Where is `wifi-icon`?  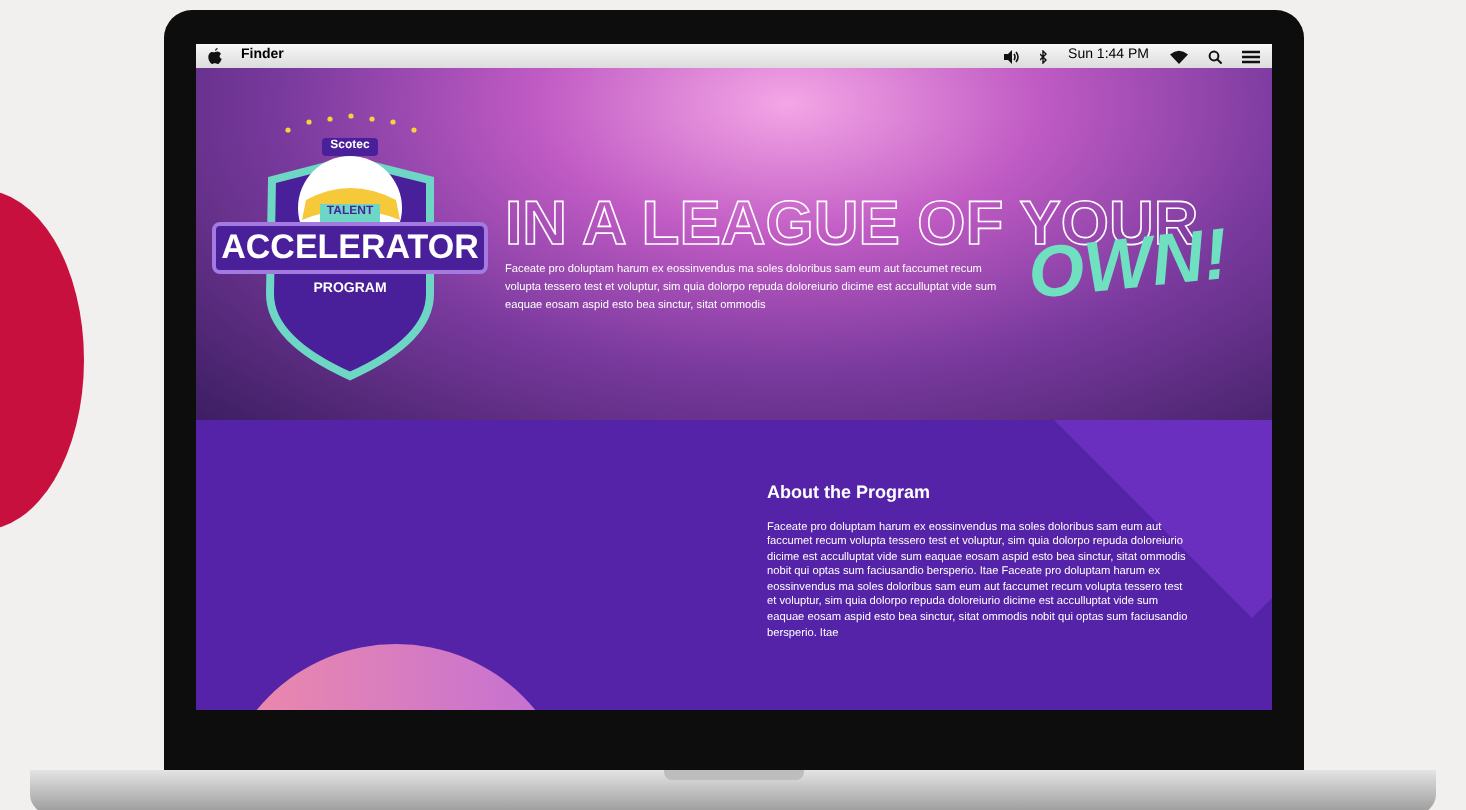
wifi-icon is located at coordinates (1178, 56).